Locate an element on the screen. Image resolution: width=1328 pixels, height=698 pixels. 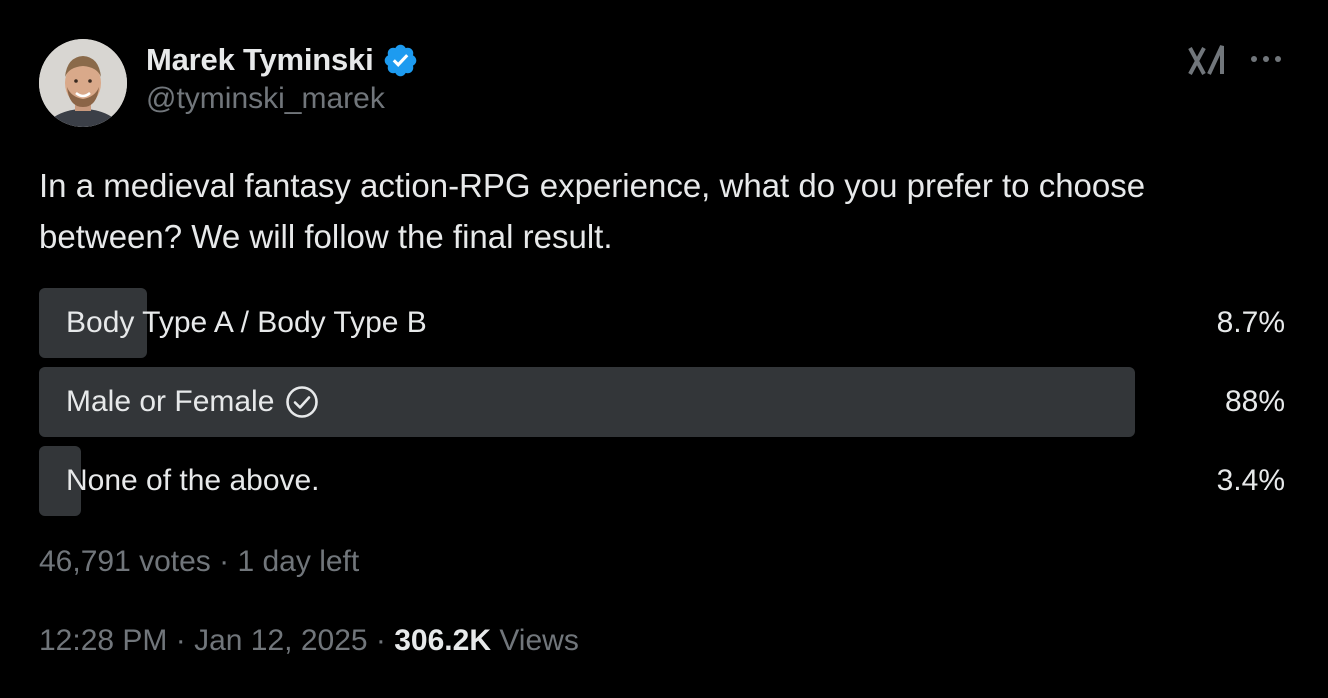
grok-icon is located at coordinates (1206, 60).